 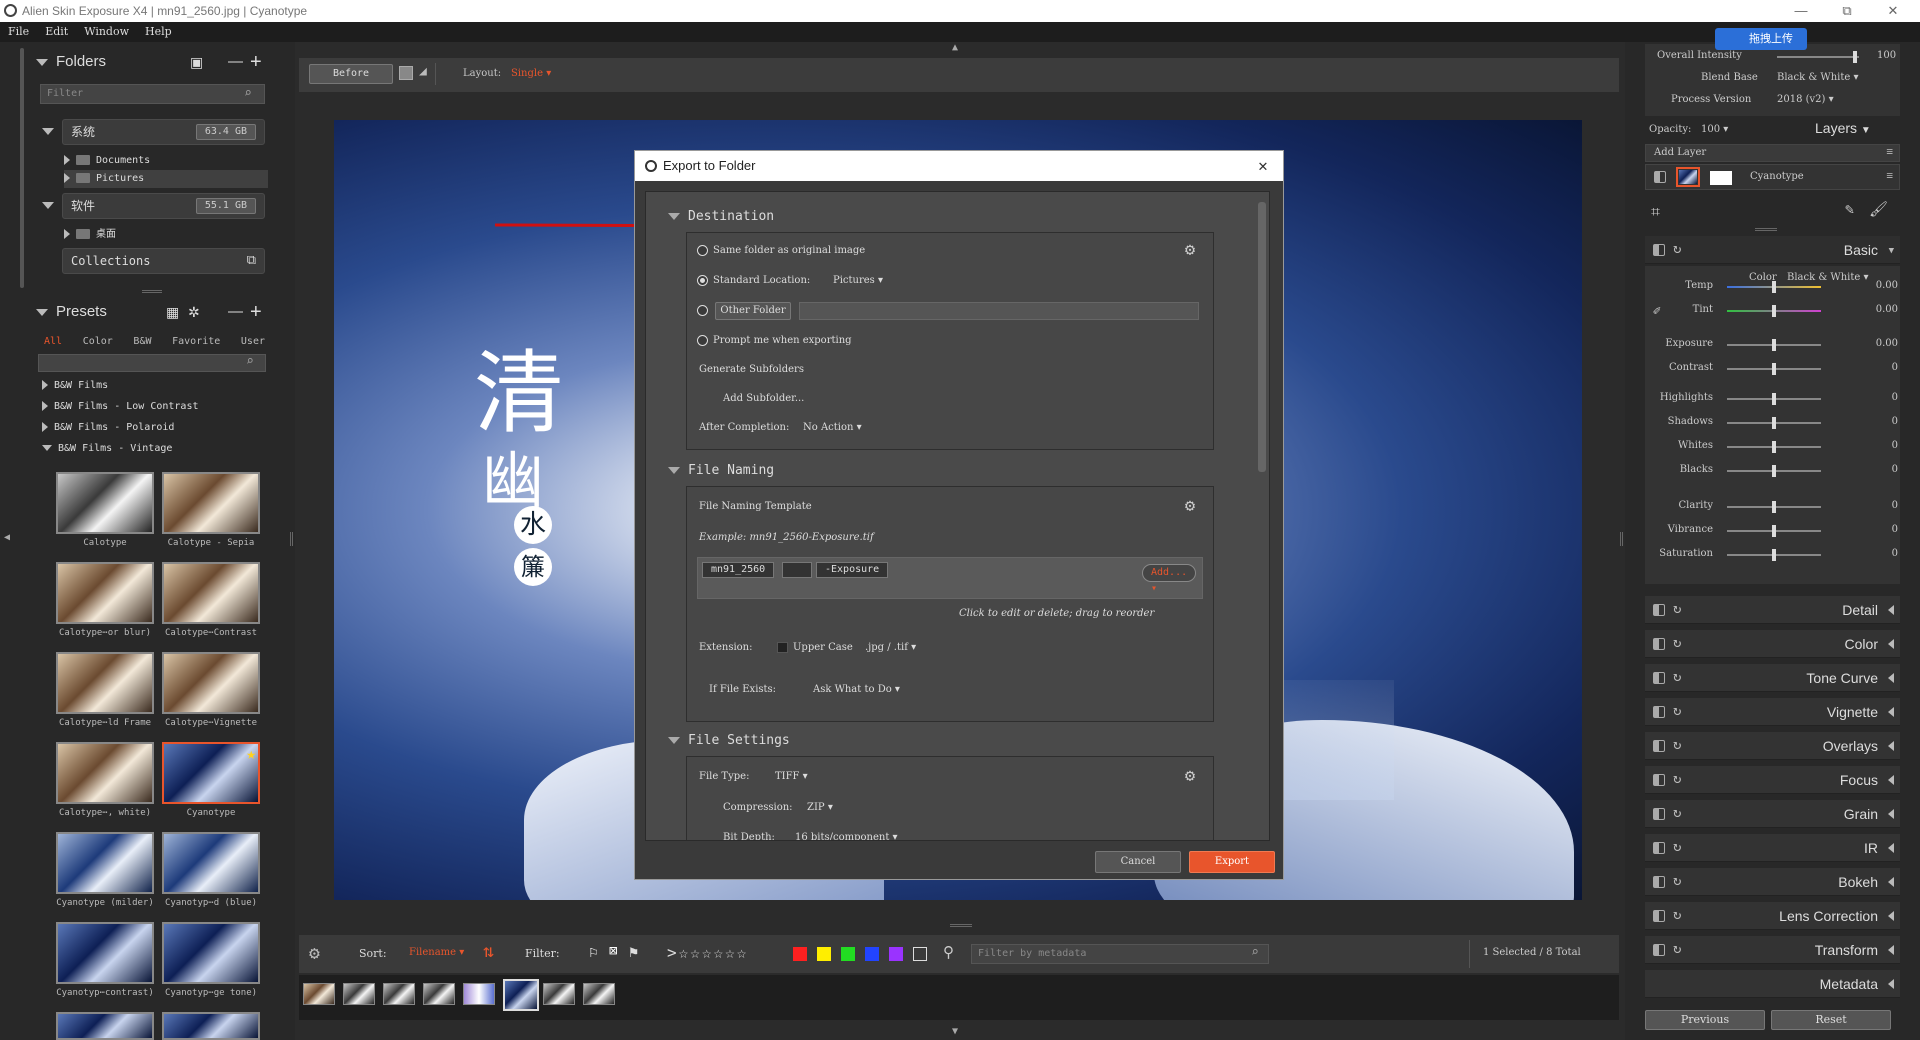 I want to click on color-label-blue, so click(x=872, y=954).